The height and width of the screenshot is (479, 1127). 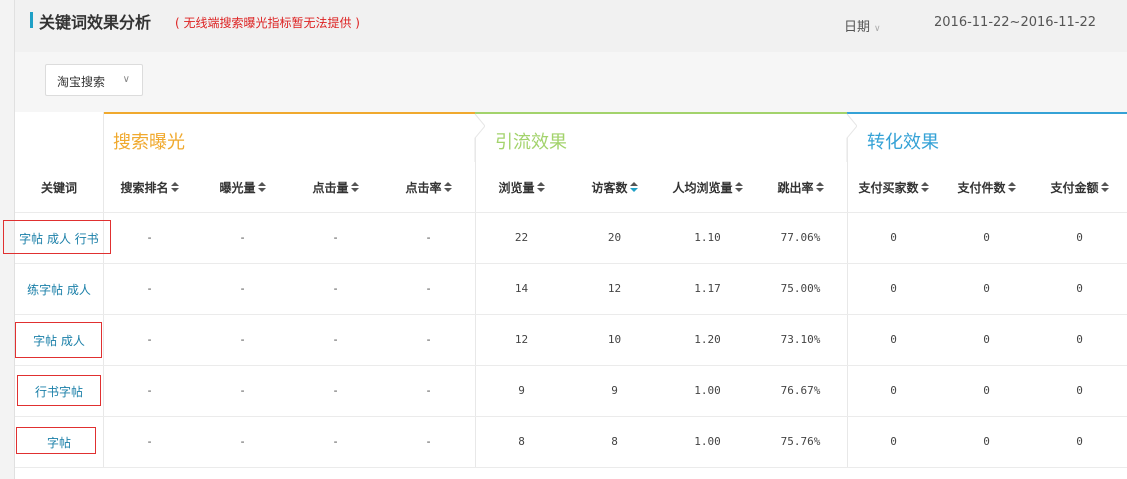 I want to click on cell-pv: 9, so click(x=521, y=390).